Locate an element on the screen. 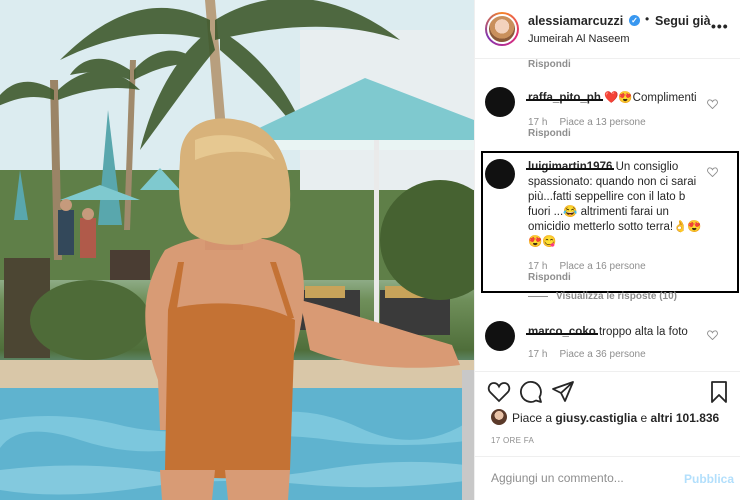 This screenshot has width=740, height=500. commenter-username: marco_coko is located at coordinates (562, 332).